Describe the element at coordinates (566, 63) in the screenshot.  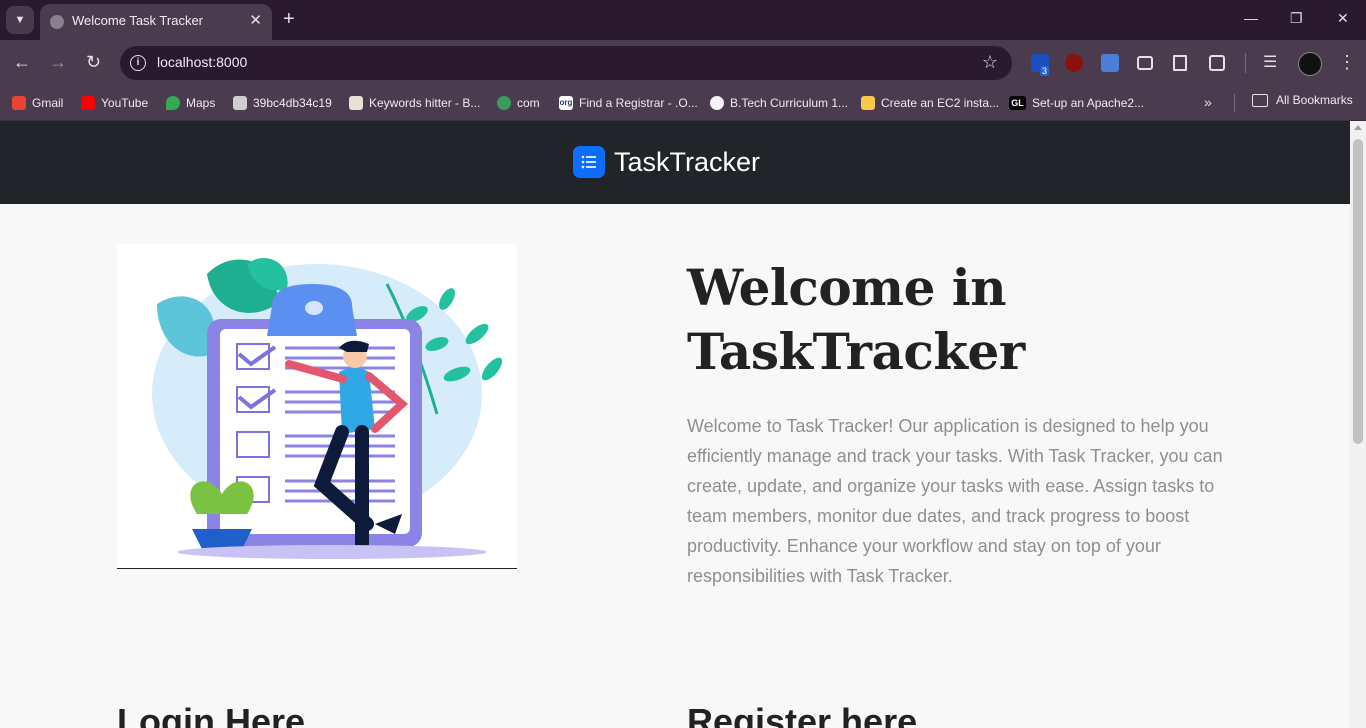
I see `address-bar: i localhost:8000 ☆` at that location.